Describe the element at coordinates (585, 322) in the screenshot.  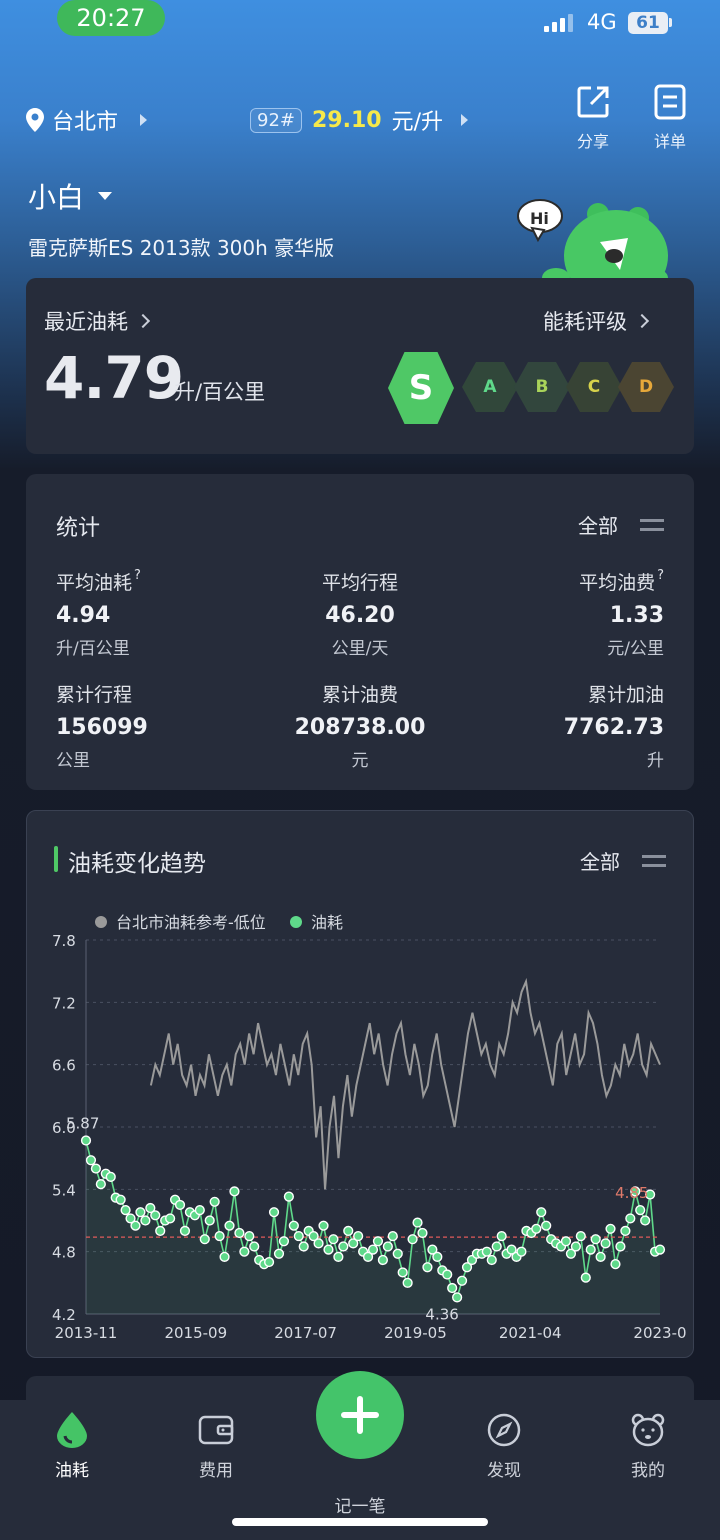
I see `rating-title: 能耗评级` at that location.